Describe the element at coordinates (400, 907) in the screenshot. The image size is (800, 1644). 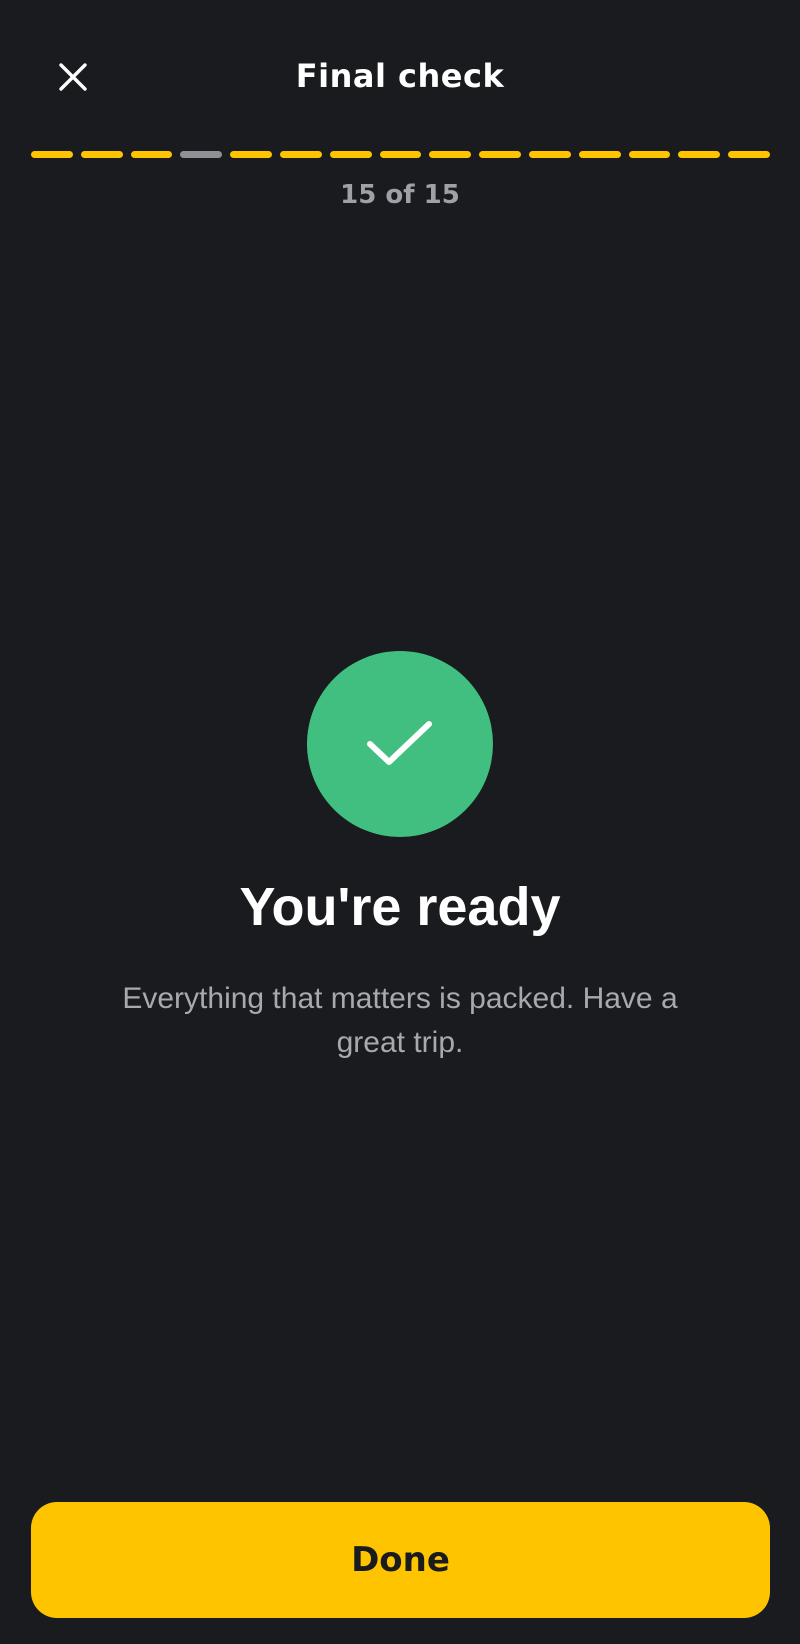
I see `success-headline: You're ready` at that location.